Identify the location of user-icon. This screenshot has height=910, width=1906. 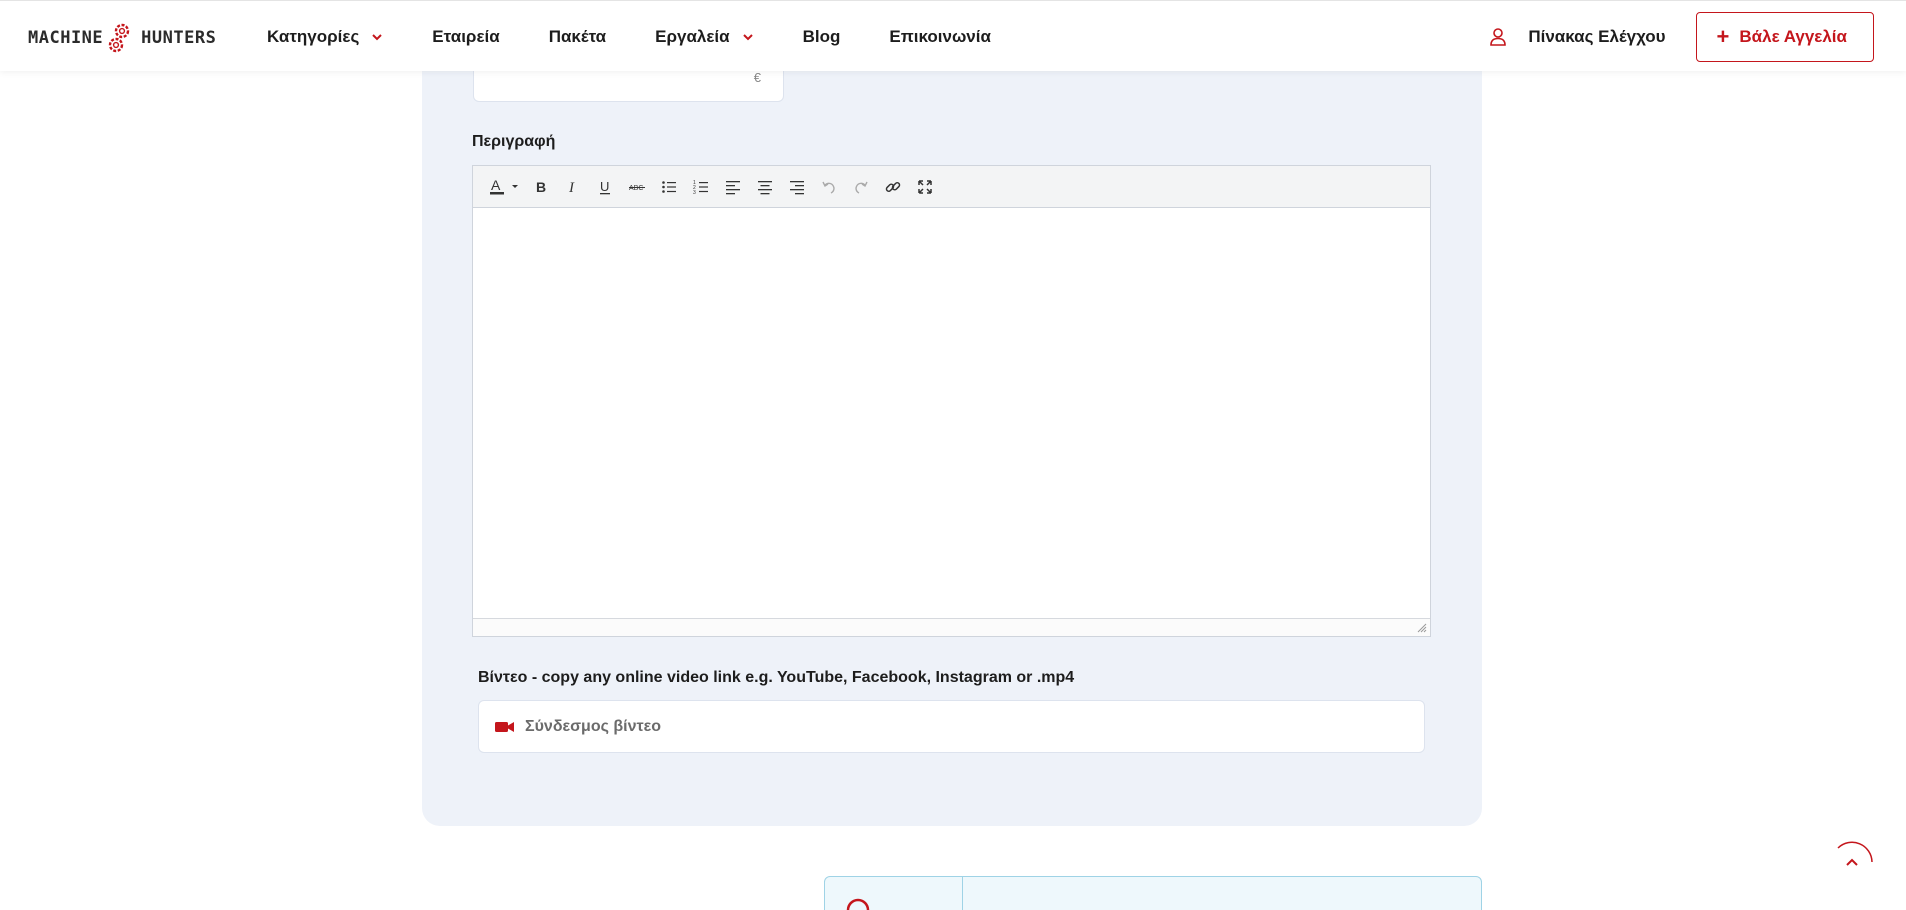
(1498, 37).